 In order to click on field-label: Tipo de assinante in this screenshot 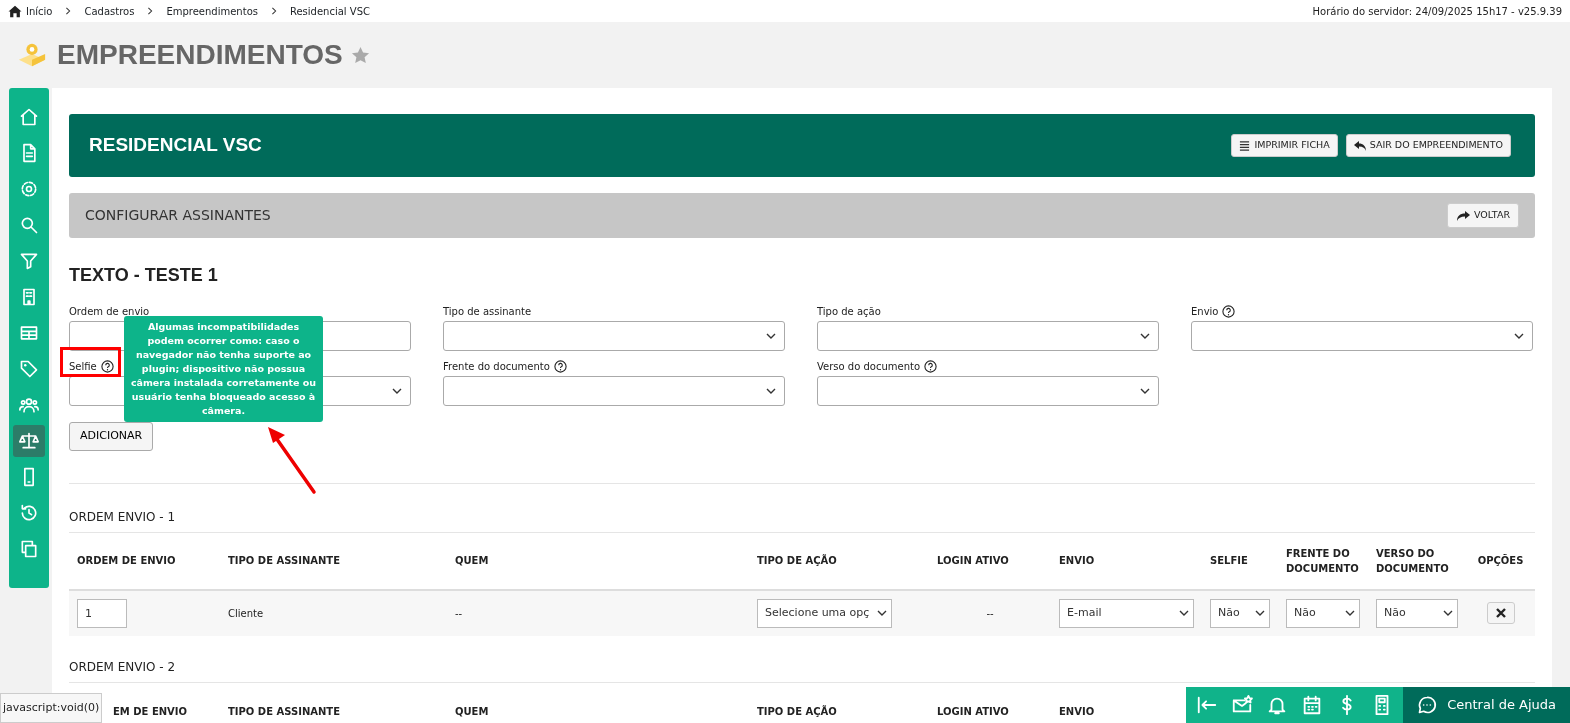, I will do `click(487, 312)`.